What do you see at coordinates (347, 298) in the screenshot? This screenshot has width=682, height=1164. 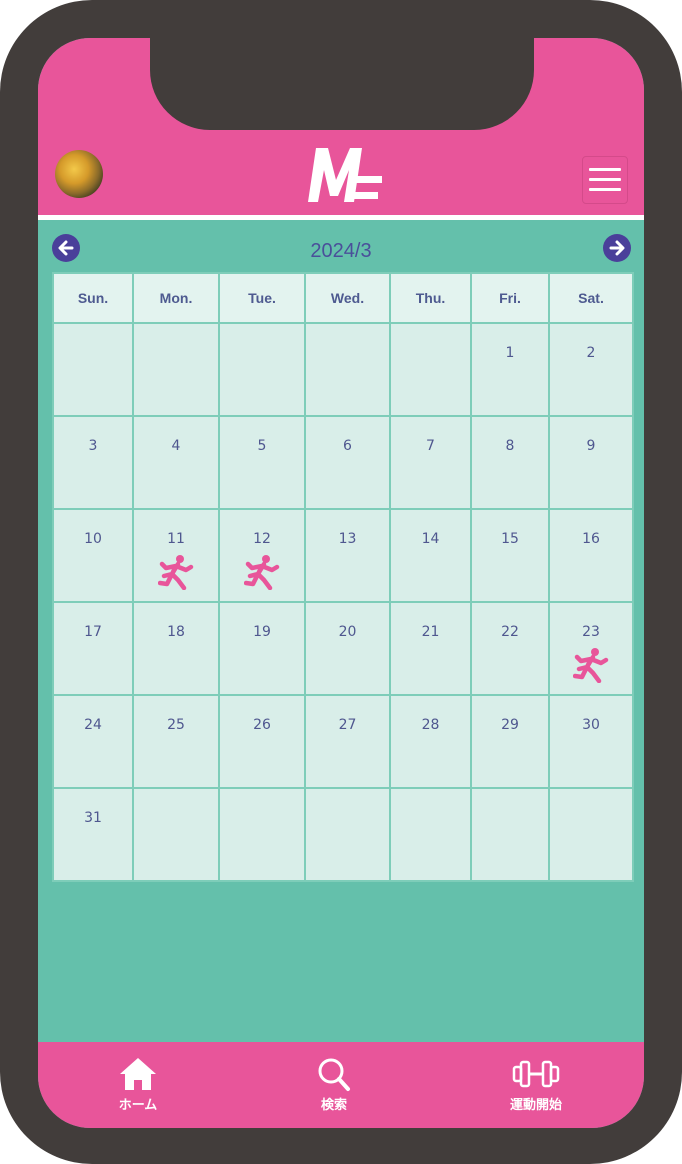 I see `weekday-wed: Wed.` at bounding box center [347, 298].